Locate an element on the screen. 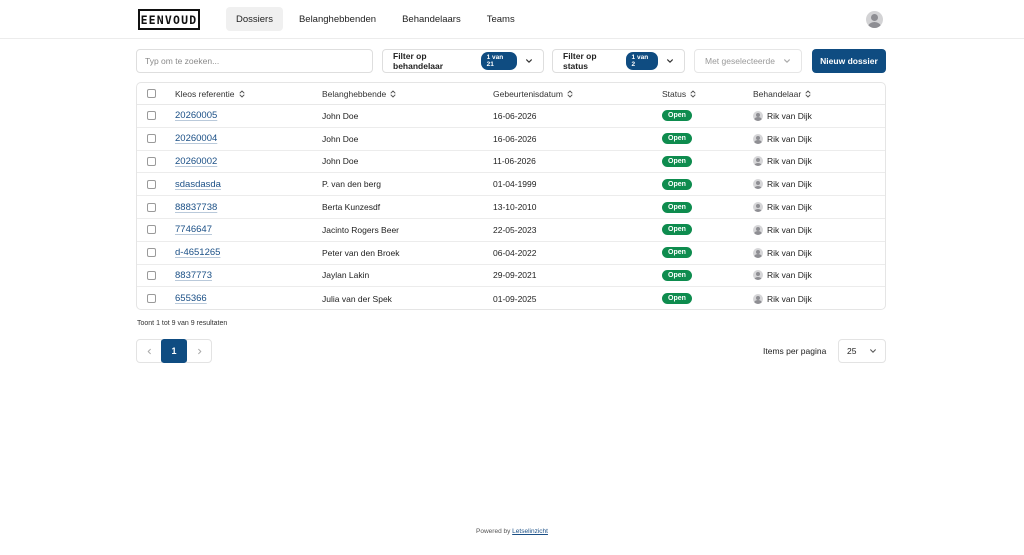 The image size is (1024, 555). select-all-cell is located at coordinates (151, 93).